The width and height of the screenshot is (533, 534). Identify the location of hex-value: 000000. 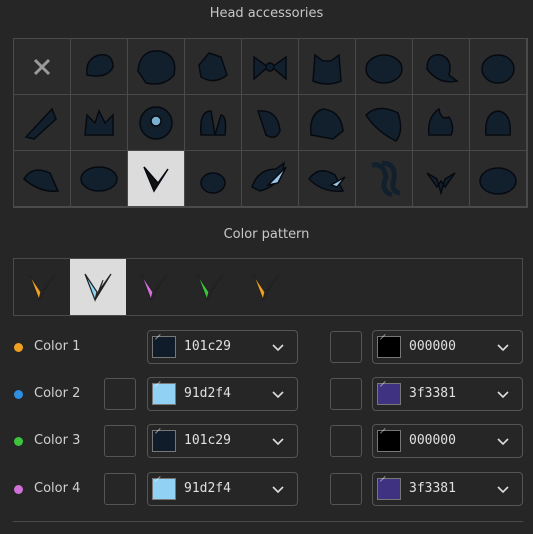
(432, 440).